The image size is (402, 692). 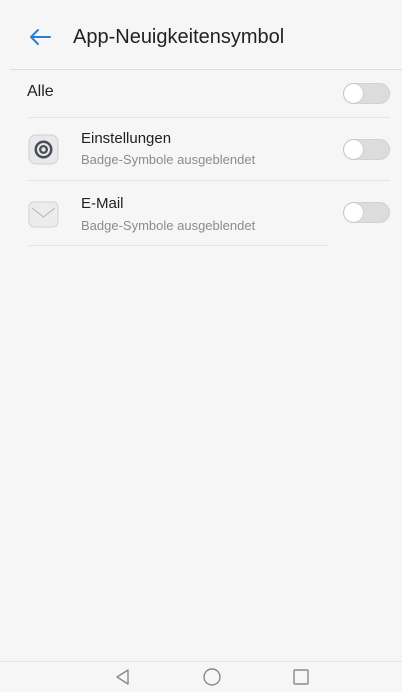 I want to click on email-badge-toggle, so click(x=366, y=212).